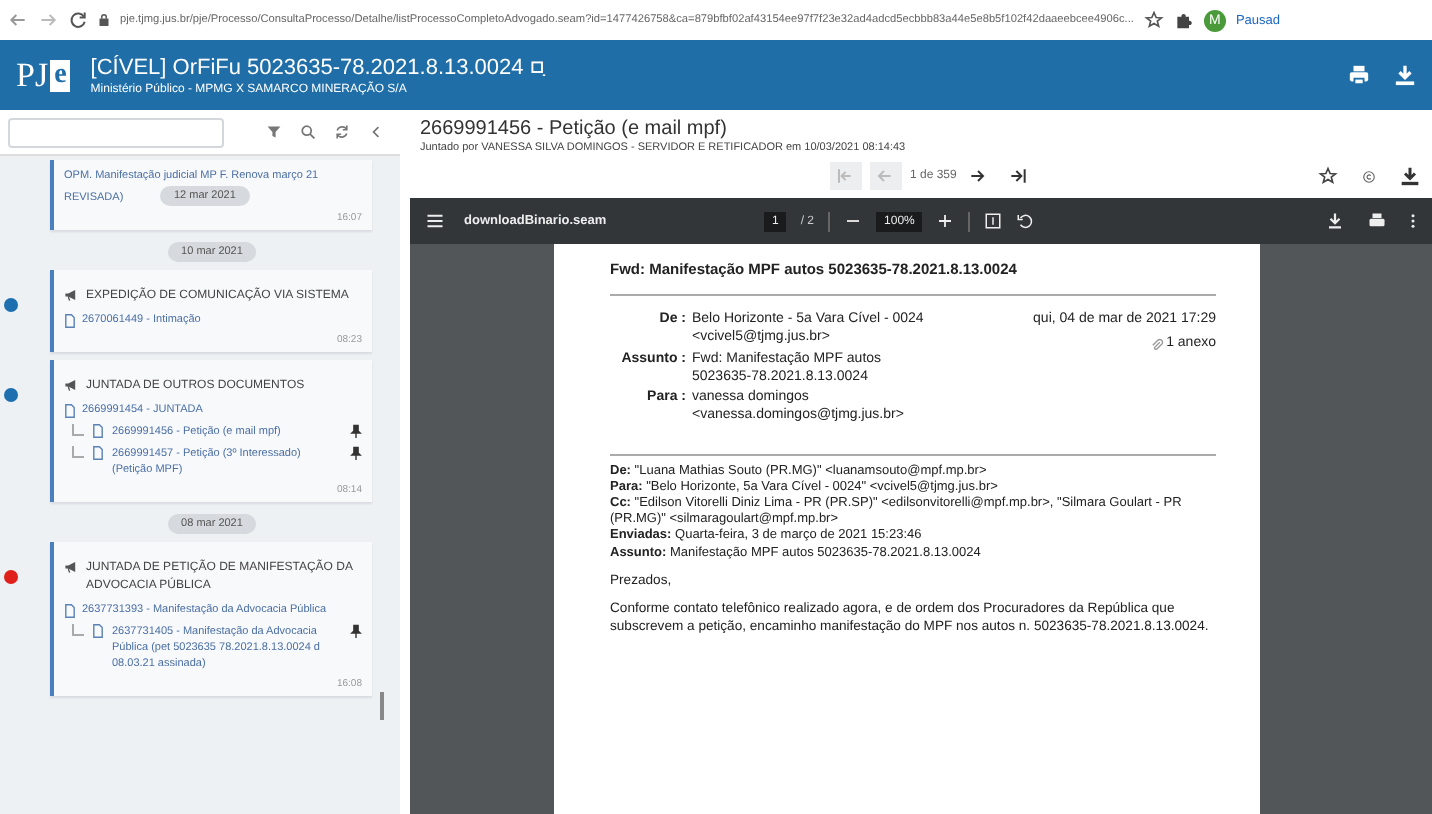  Describe the element at coordinates (1413, 221) in the screenshot. I see `more-icon` at that location.